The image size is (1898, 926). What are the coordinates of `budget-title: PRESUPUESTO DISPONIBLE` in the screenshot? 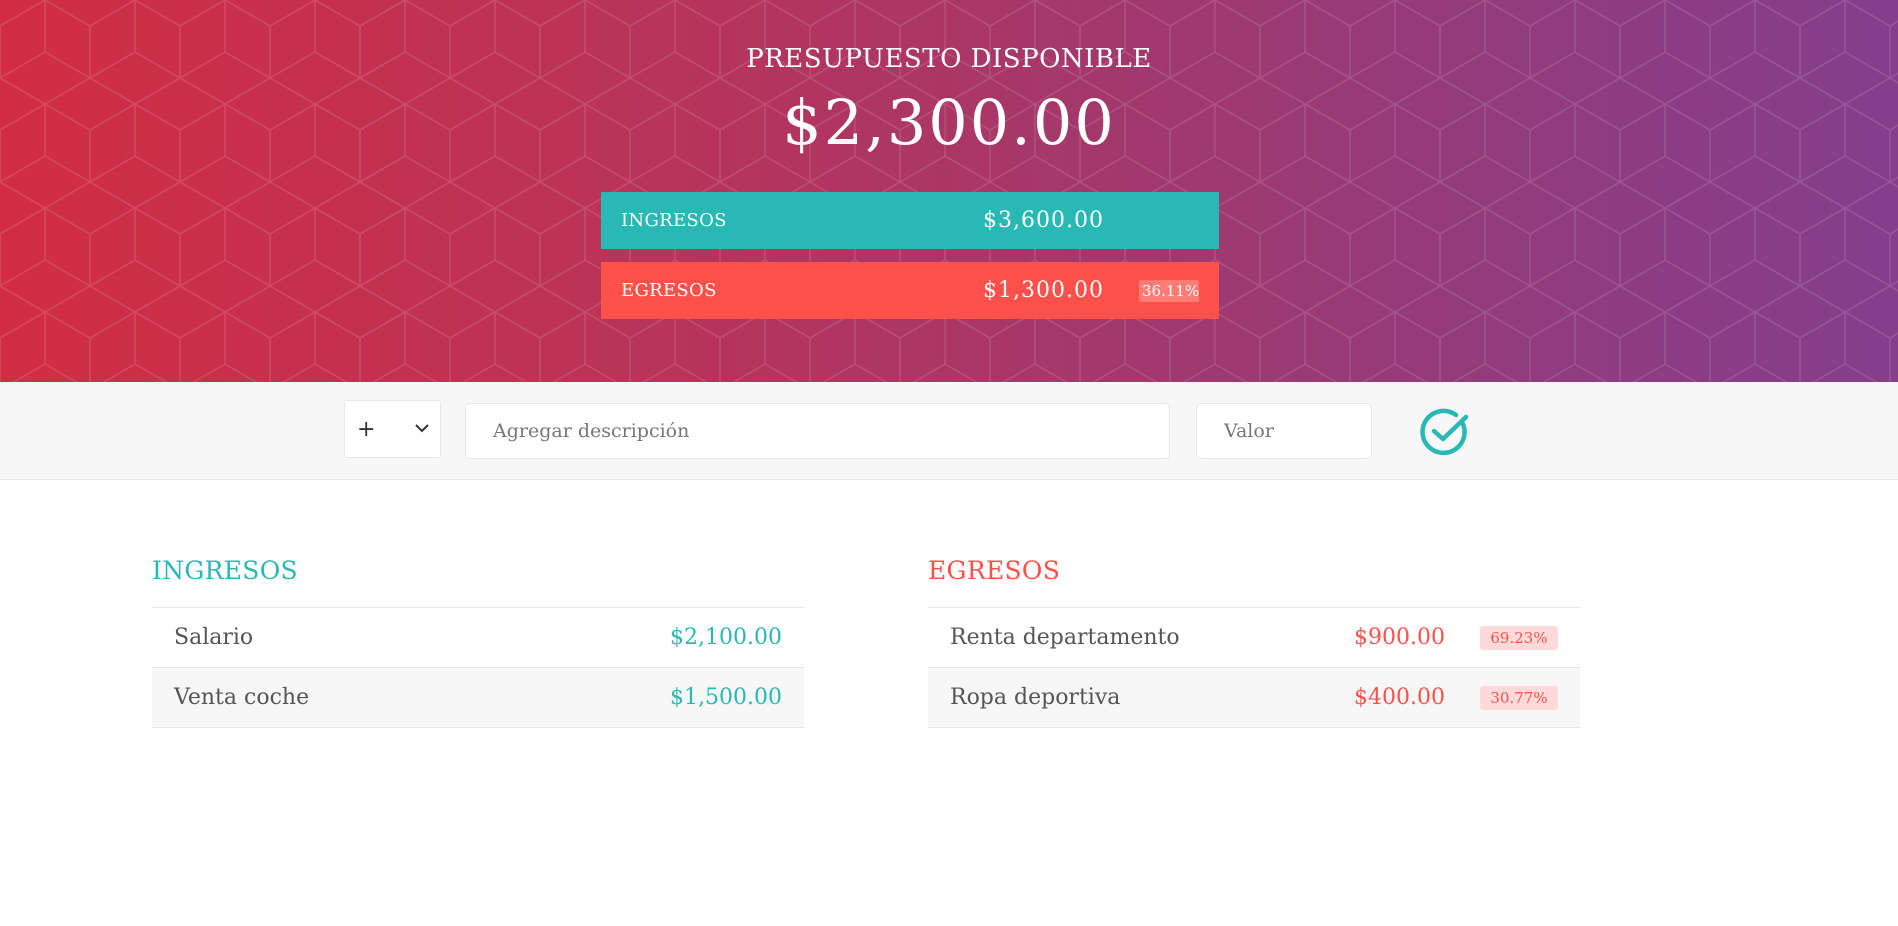 It's located at (949, 59).